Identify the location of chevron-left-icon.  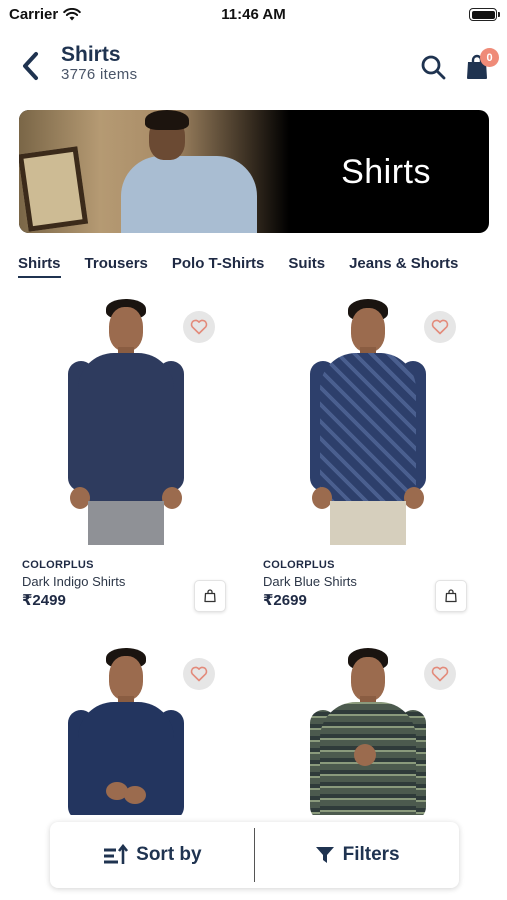
(30, 66).